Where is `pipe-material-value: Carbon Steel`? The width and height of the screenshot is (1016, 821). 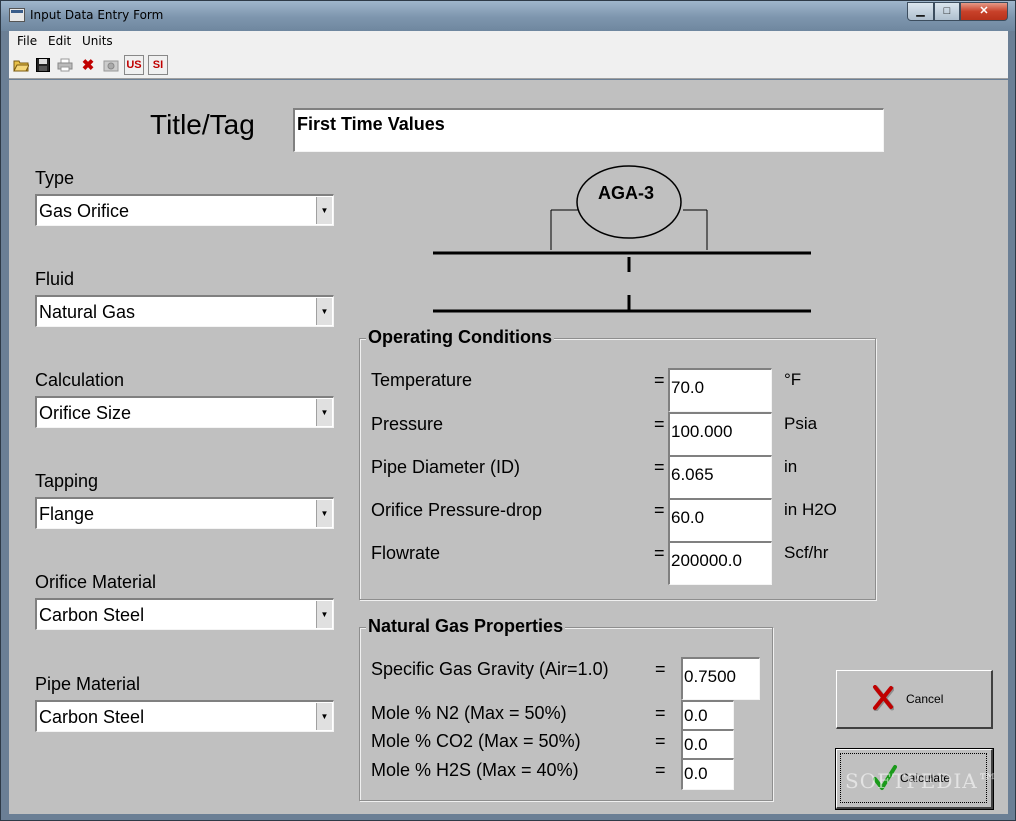 pipe-material-value: Carbon Steel is located at coordinates (92, 717).